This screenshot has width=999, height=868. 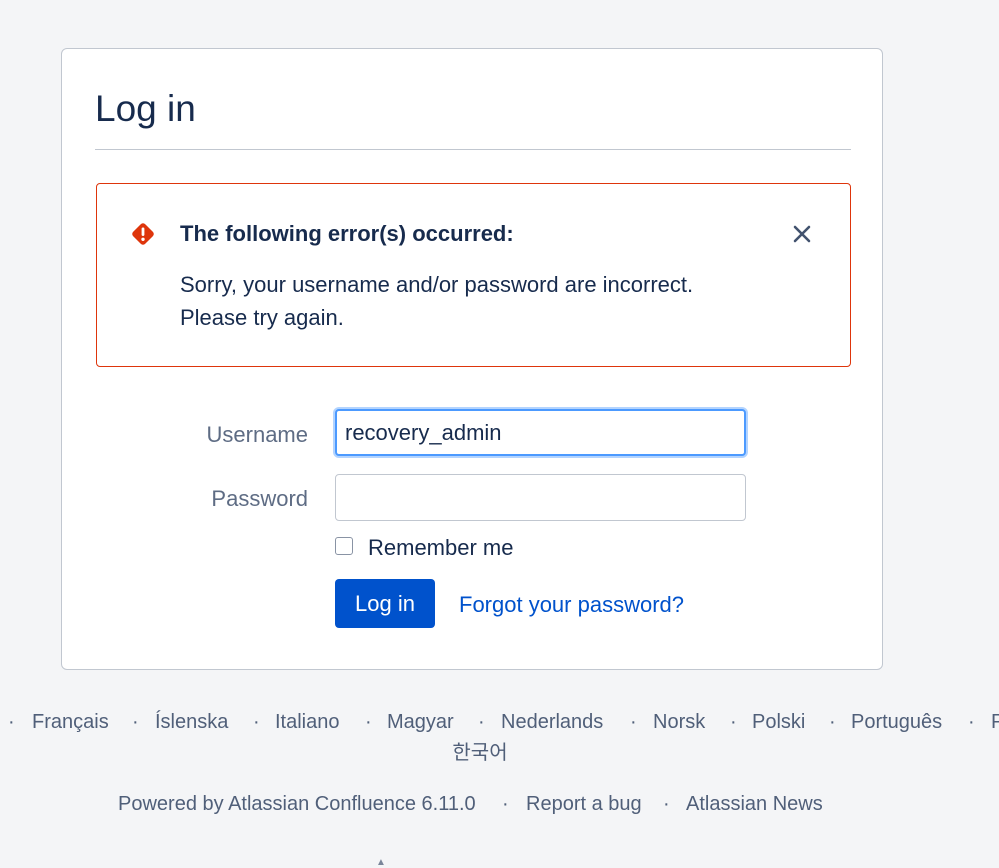 What do you see at coordinates (540, 497) in the screenshot?
I see `password-field` at bounding box center [540, 497].